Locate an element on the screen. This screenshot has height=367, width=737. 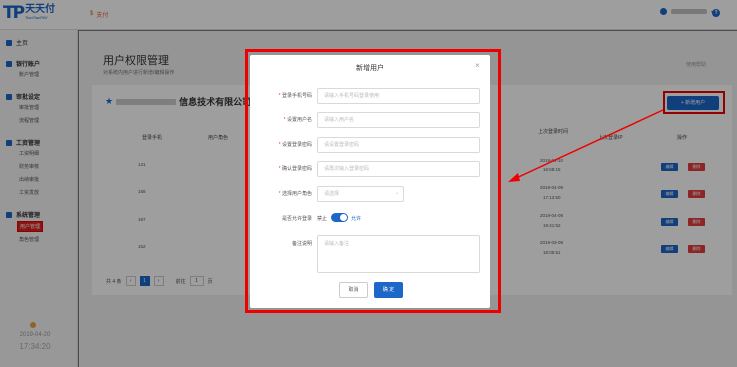
label-password: * 设置登录密码 is located at coordinates (295, 145).